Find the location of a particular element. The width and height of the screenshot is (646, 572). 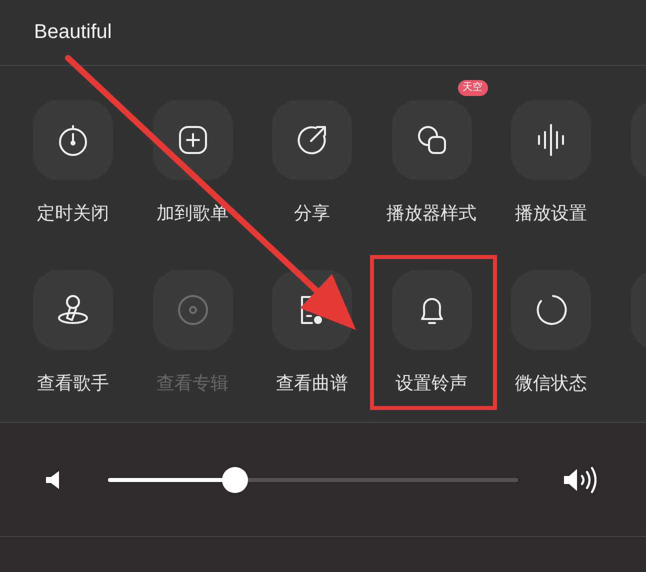

badge: 天空 is located at coordinates (473, 88).